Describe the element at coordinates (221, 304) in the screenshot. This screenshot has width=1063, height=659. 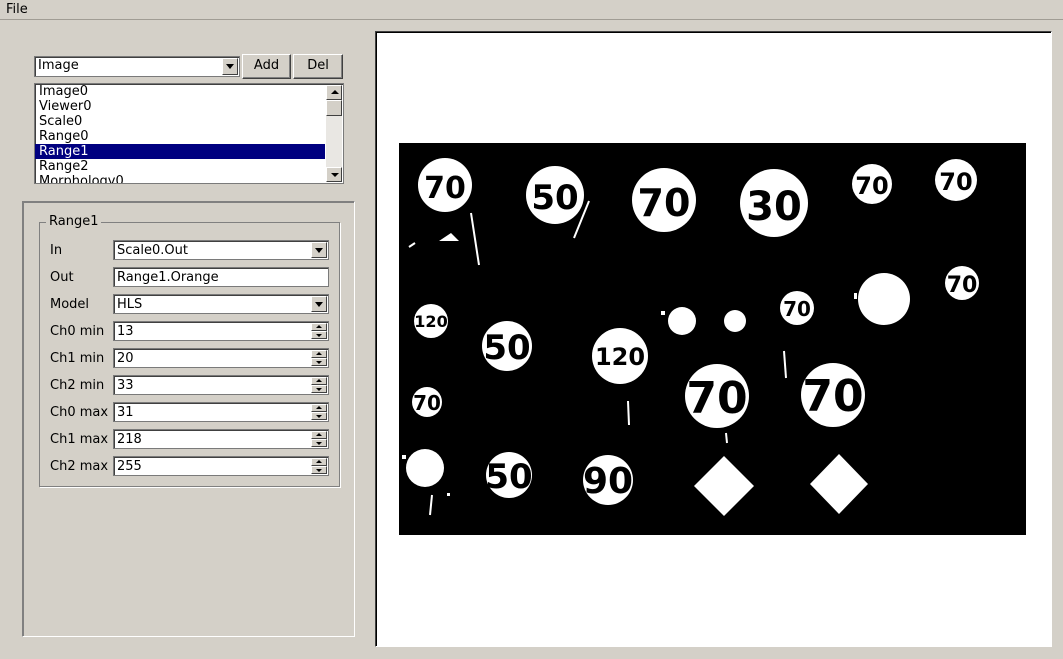
I see `model-select: HLS` at that location.